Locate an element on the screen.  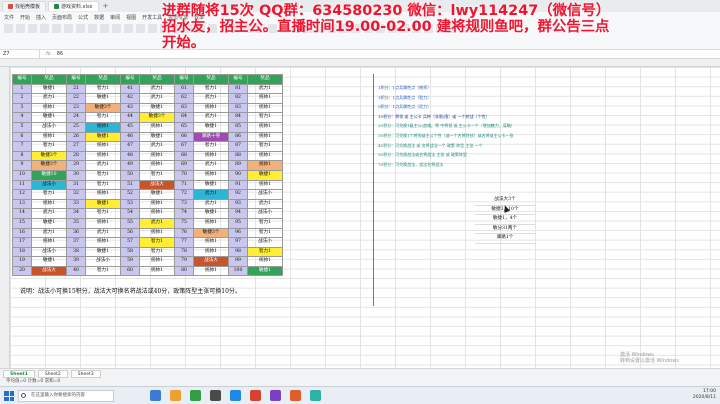
table-number-cell: 77 is located at coordinates (184, 243).